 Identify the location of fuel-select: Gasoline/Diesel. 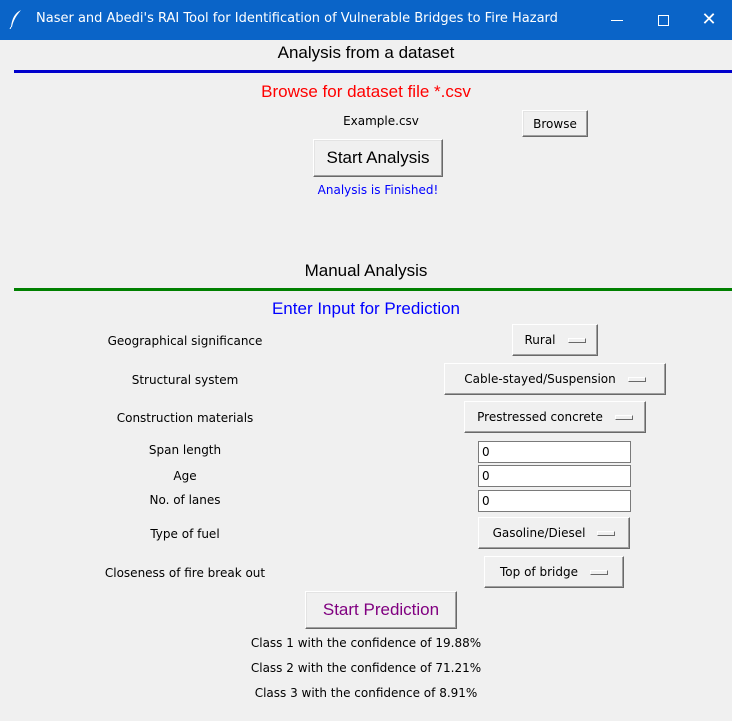
(554, 533).